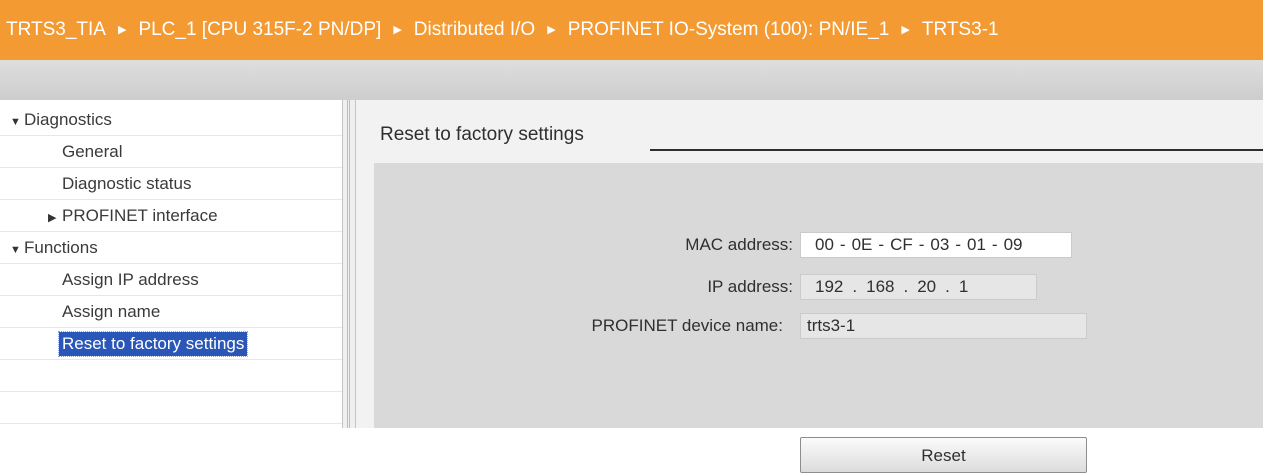 This screenshot has width=1263, height=473. I want to click on section-title: Reset to factory settings, so click(482, 134).